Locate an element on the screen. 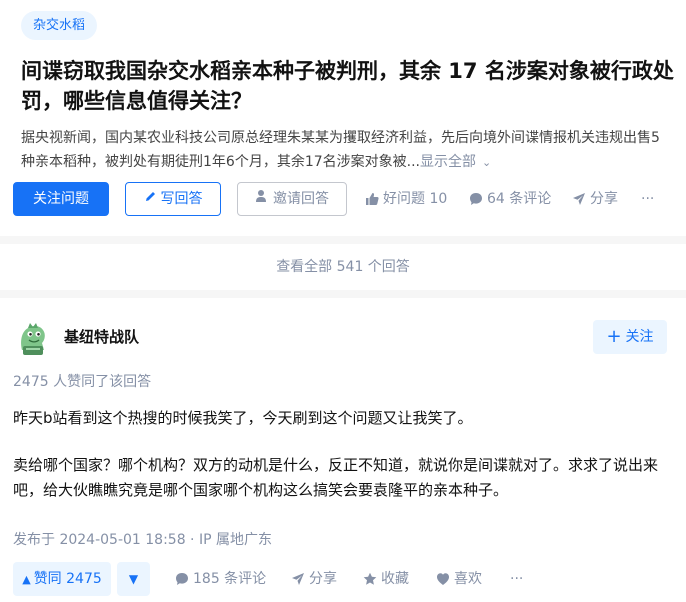  collect-button: 收藏 is located at coordinates (386, 579).